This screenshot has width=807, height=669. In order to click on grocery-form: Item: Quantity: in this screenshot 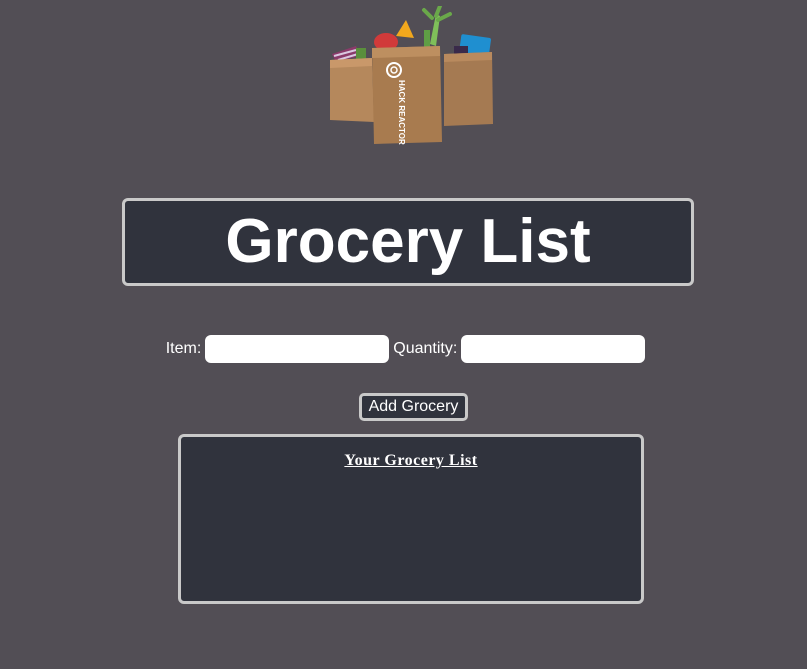, I will do `click(403, 349)`.